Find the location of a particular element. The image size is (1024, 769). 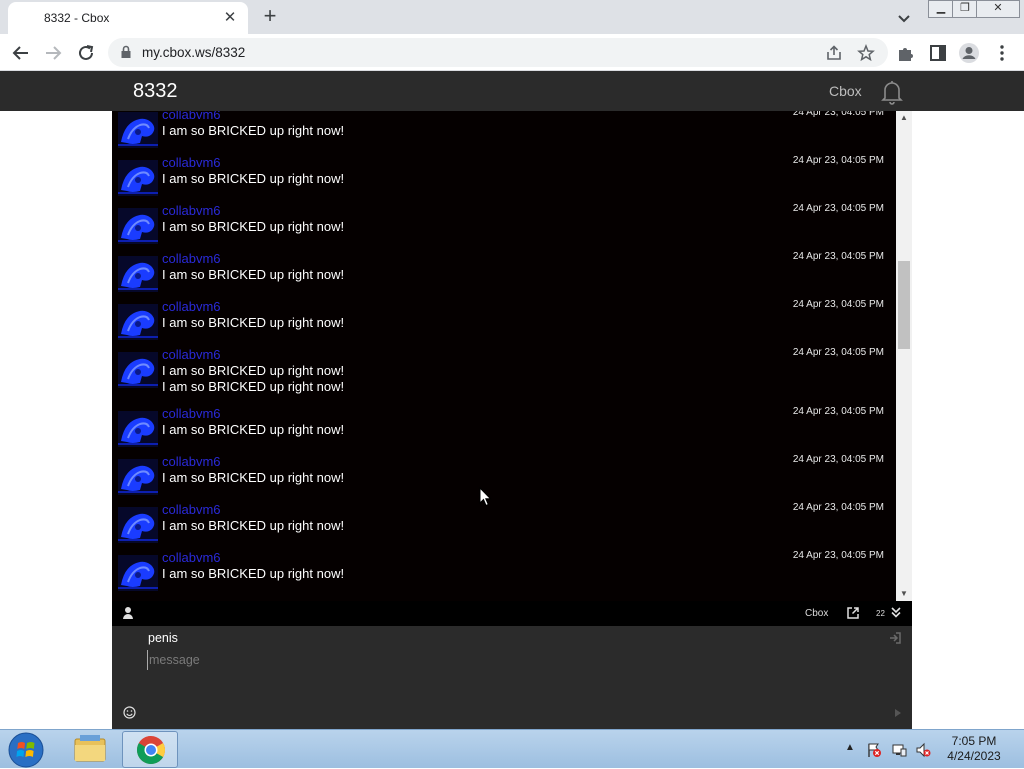

system-clock: 7:05 PM 4/24/2023 is located at coordinates (974, 749).